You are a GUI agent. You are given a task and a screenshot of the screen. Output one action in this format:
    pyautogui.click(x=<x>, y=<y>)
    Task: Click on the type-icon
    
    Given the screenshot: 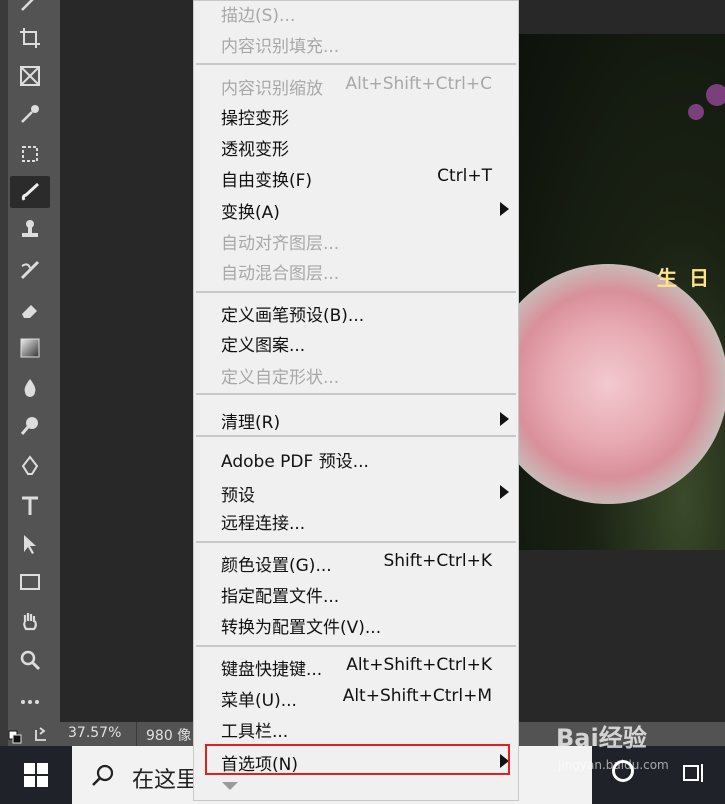 What is the action you would take?
    pyautogui.click(x=30, y=505)
    